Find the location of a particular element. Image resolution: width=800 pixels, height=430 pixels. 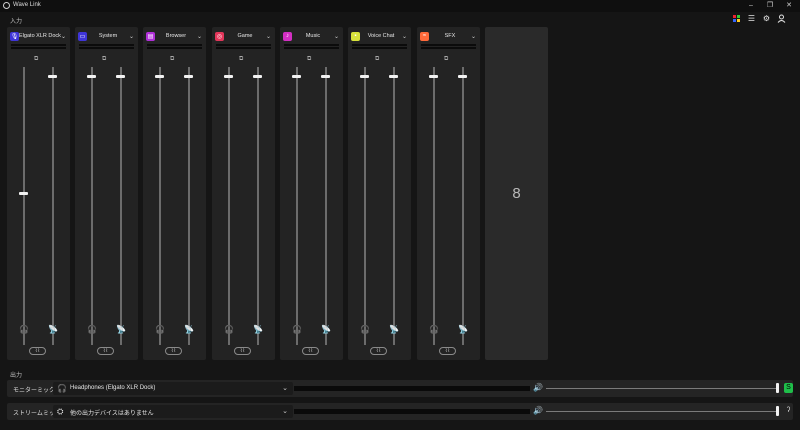

green-toggle-icon: S is located at coordinates (788, 388).